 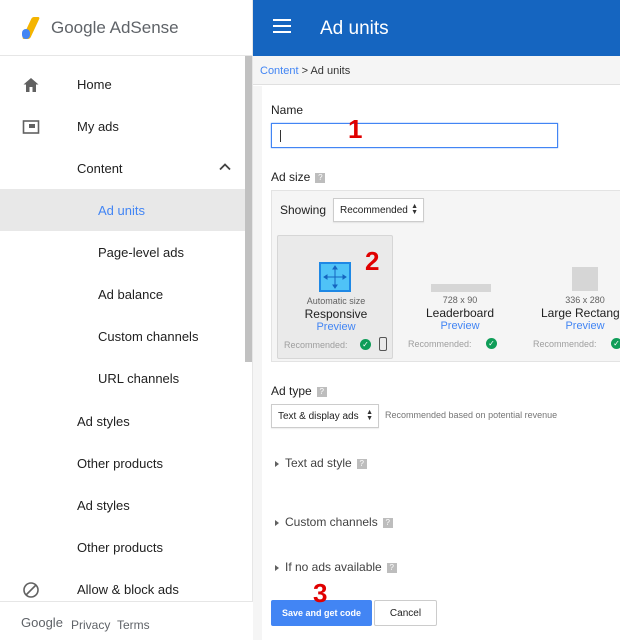 I want to click on annotation-step-2: 2, so click(x=372, y=261).